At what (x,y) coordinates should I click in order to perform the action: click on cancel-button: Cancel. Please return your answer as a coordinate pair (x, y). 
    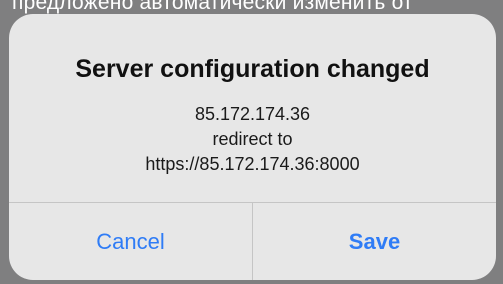
    Looking at the image, I should click on (130, 241).